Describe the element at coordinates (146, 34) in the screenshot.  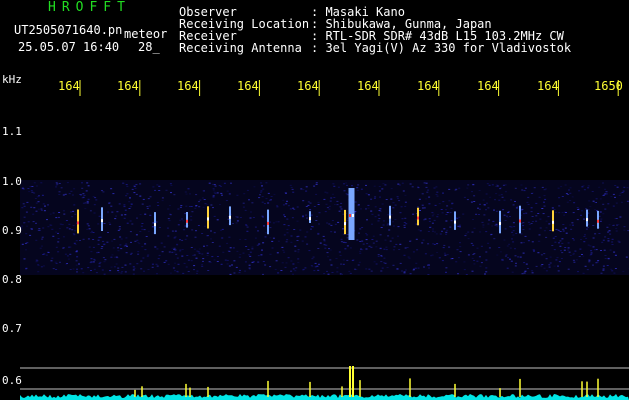
I see `meteor-tag: meteor` at that location.